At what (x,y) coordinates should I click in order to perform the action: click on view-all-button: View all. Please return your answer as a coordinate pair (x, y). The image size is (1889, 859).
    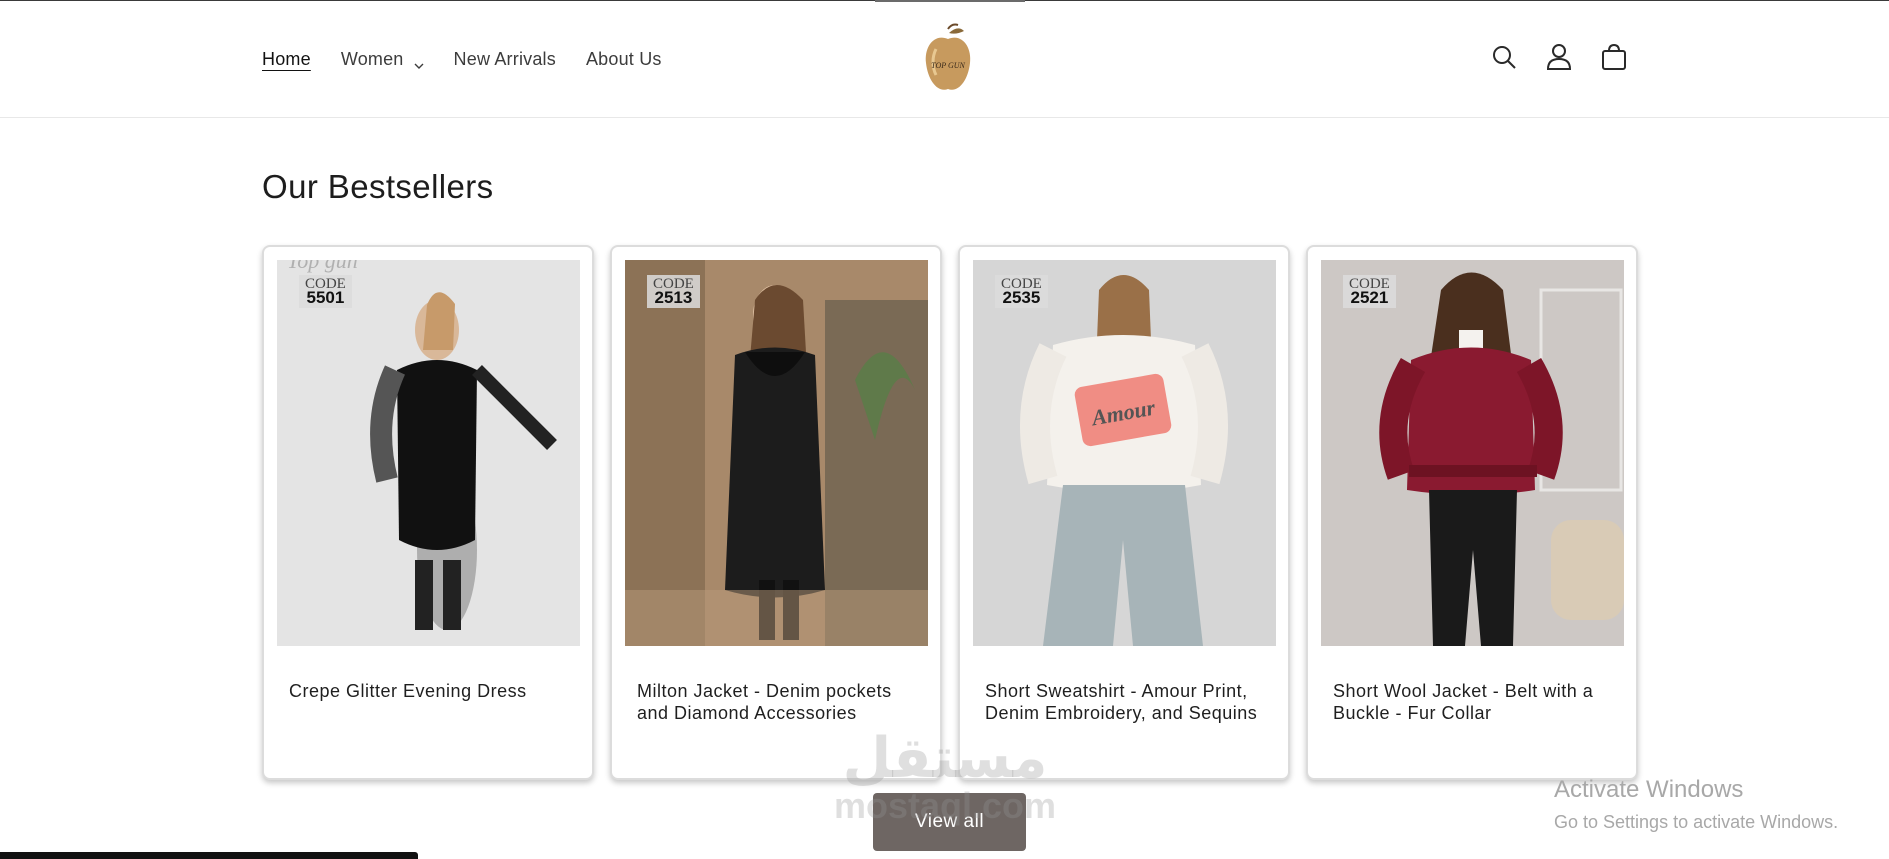
    Looking at the image, I should click on (949, 822).